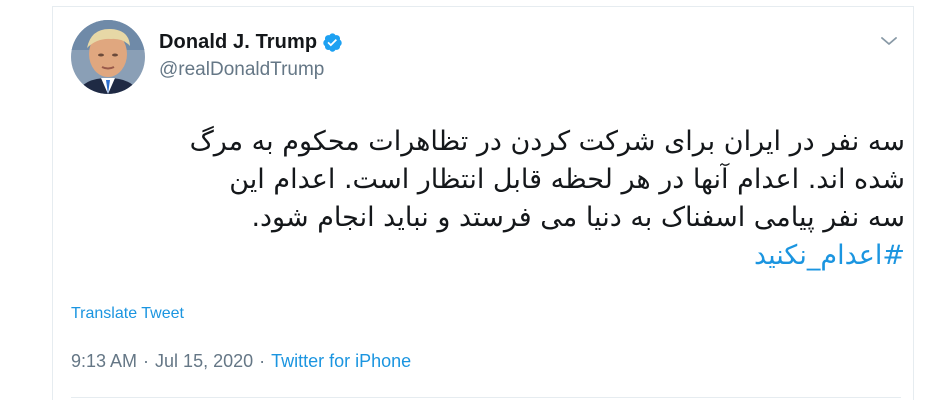  Describe the element at coordinates (127, 314) in the screenshot. I see `translate-tweet-link: Translate Tweet` at that location.